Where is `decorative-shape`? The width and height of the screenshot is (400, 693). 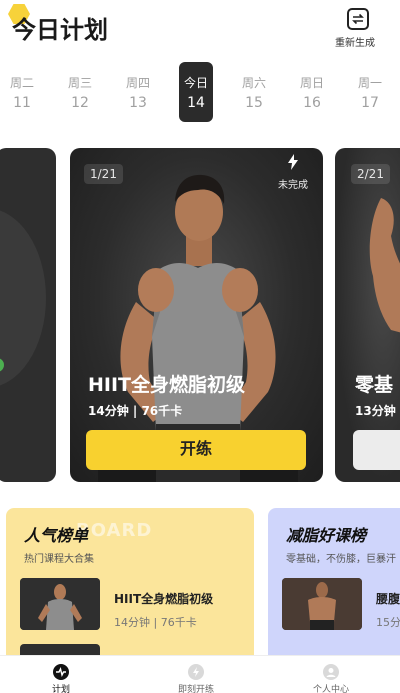
decorative-shape is located at coordinates (23, 298).